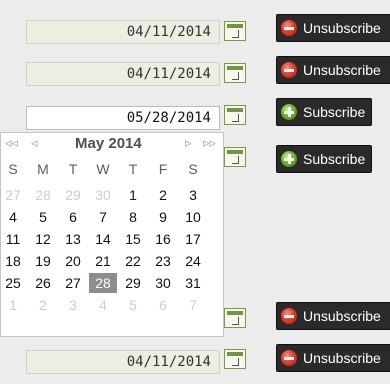 The height and width of the screenshot is (384, 390). What do you see at coordinates (11, 143) in the screenshot?
I see `prev-year-button: ◃◃` at bounding box center [11, 143].